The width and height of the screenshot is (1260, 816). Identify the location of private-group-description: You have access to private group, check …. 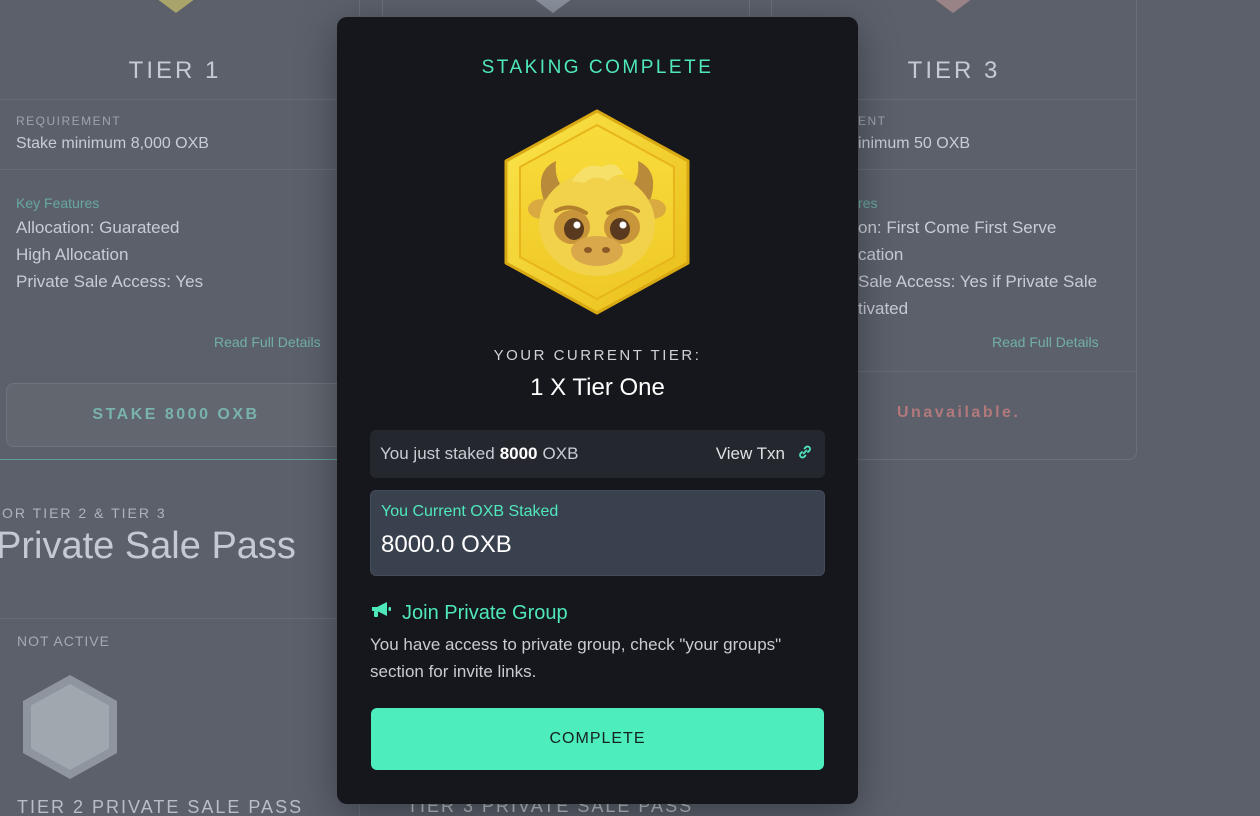
(576, 658).